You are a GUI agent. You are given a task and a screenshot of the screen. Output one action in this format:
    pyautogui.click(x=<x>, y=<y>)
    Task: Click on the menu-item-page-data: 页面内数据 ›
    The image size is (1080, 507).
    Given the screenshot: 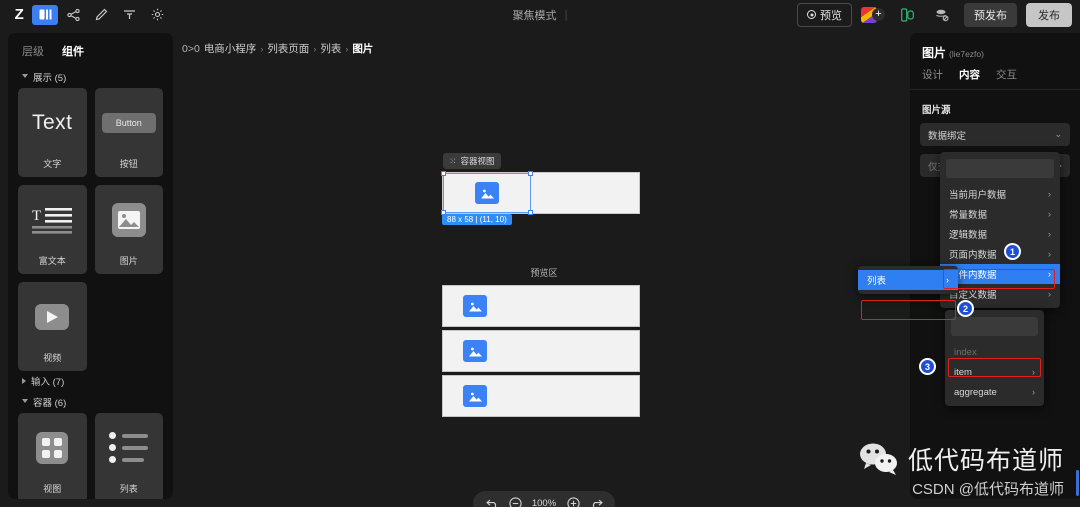 What is the action you would take?
    pyautogui.click(x=1000, y=254)
    